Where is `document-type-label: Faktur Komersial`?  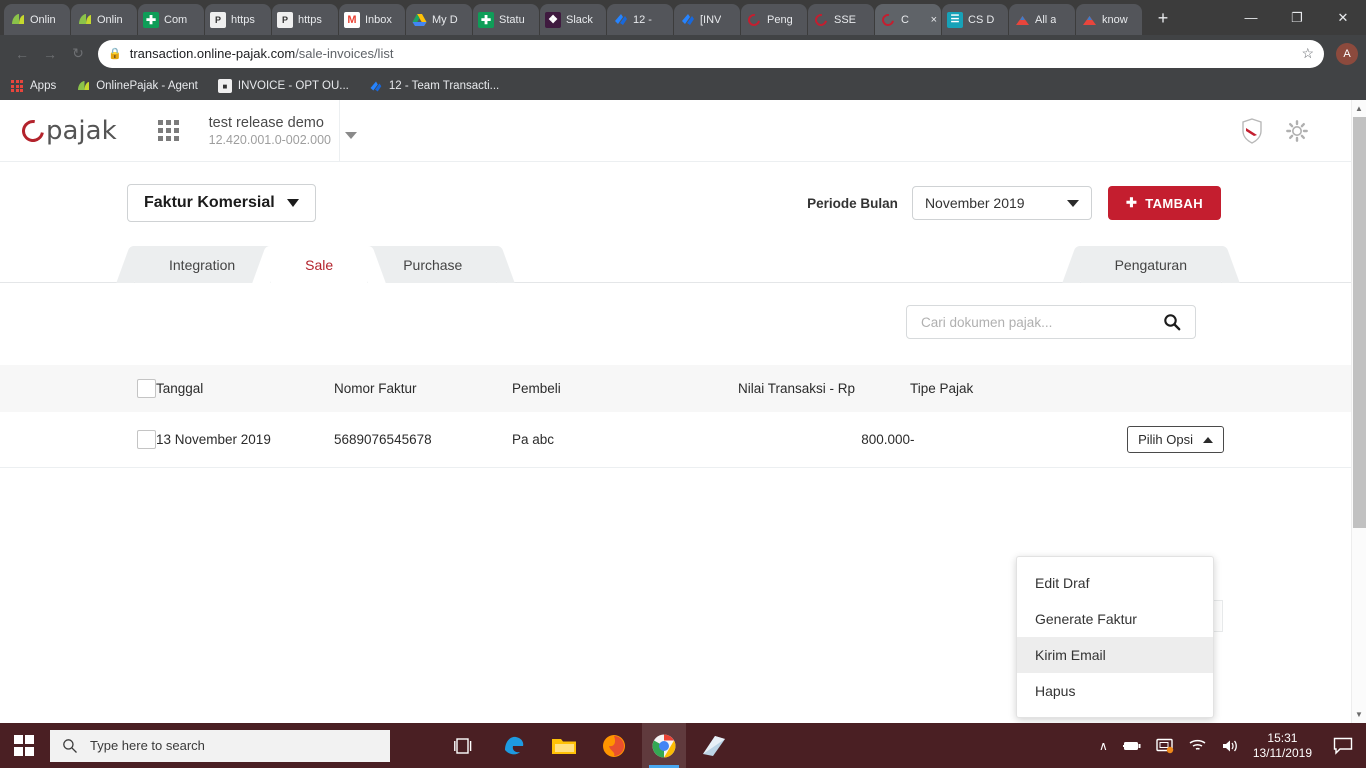
document-type-label: Faktur Komersial is located at coordinates (209, 202).